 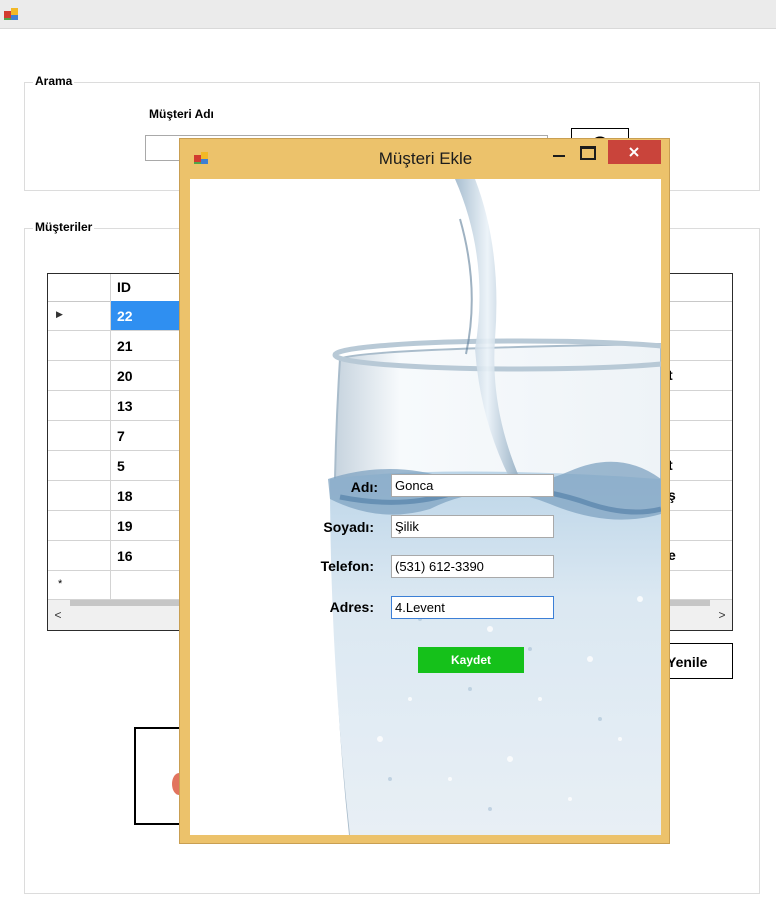 I want to click on new-row-icon: *, so click(x=60, y=584).